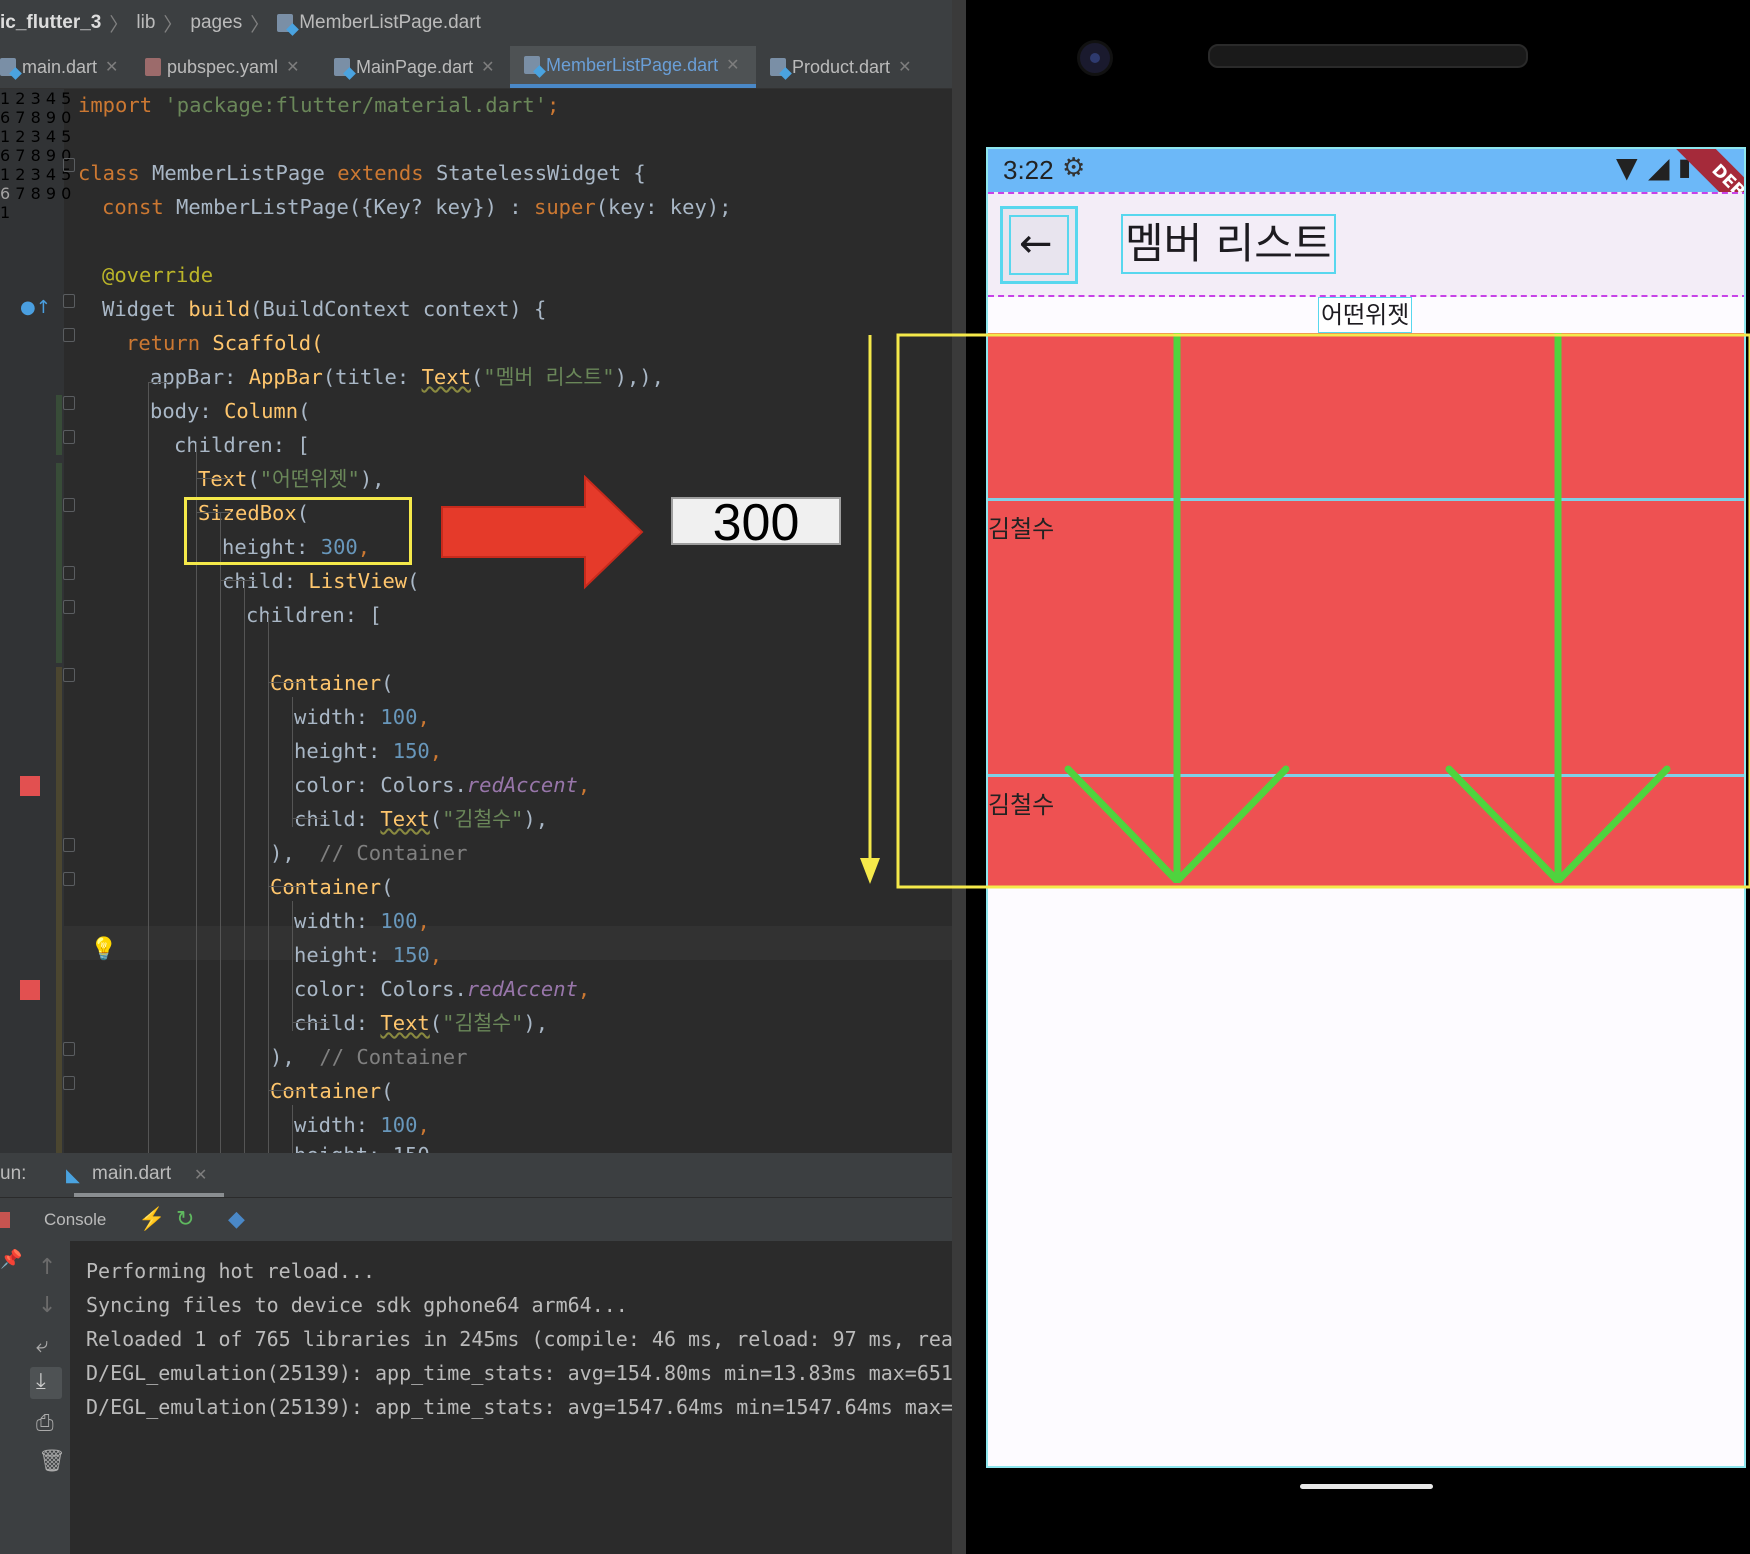 This screenshot has height=1554, width=1750. Describe the element at coordinates (35, 98) in the screenshot. I see `line-number: 3` at that location.